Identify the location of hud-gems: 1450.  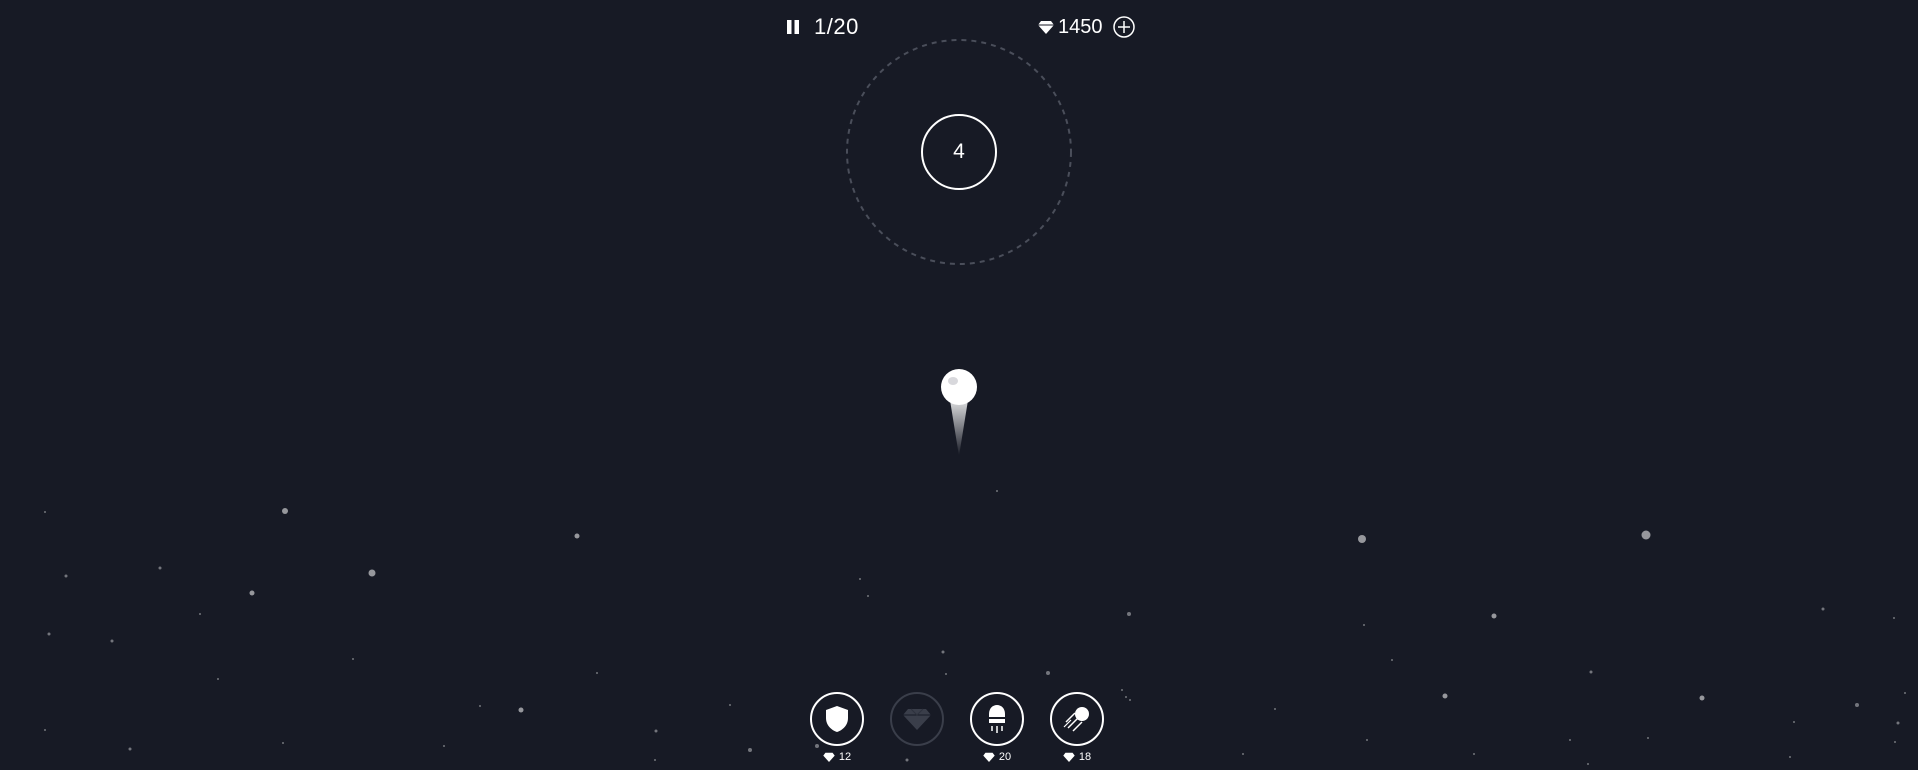
(1086, 27).